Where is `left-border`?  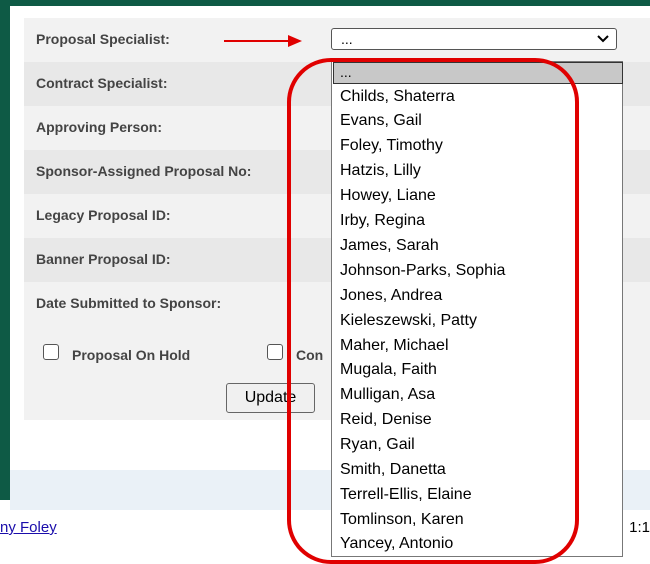 left-border is located at coordinates (5, 250).